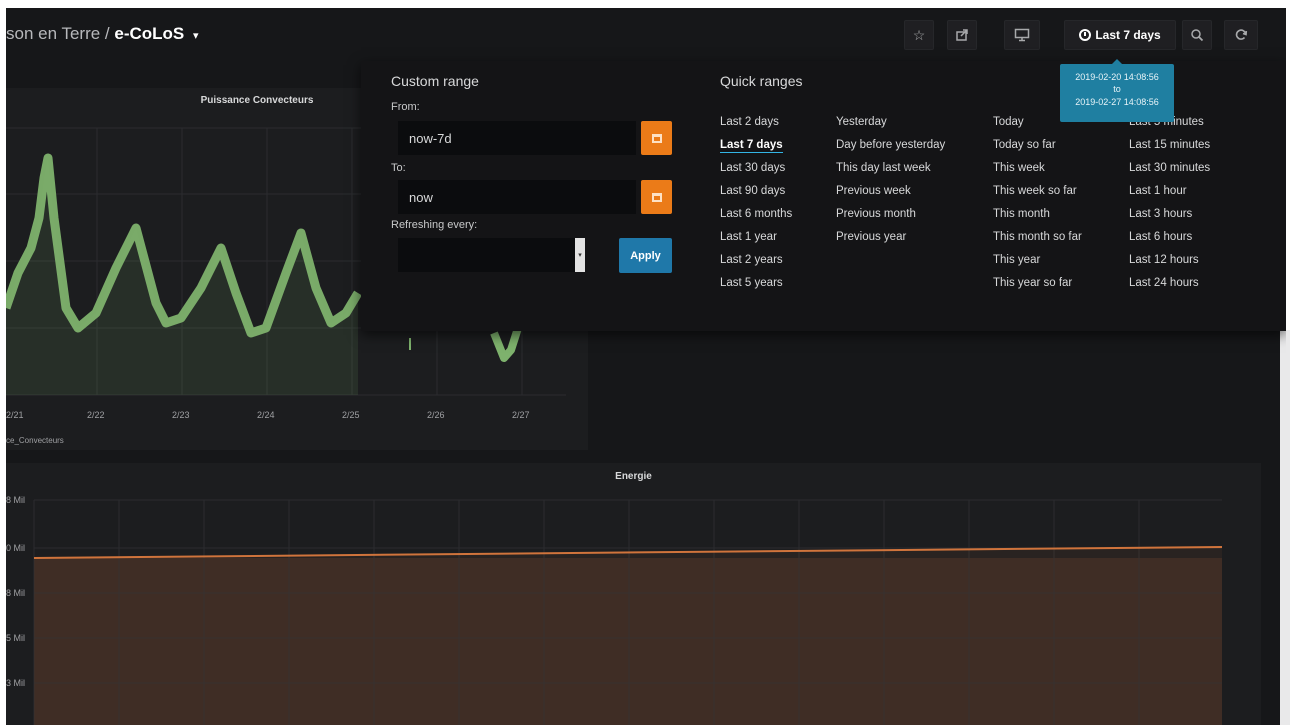 The height and width of the screenshot is (725, 1290). I want to click on breadcrumb-folder: son en Terre /, so click(58, 33).